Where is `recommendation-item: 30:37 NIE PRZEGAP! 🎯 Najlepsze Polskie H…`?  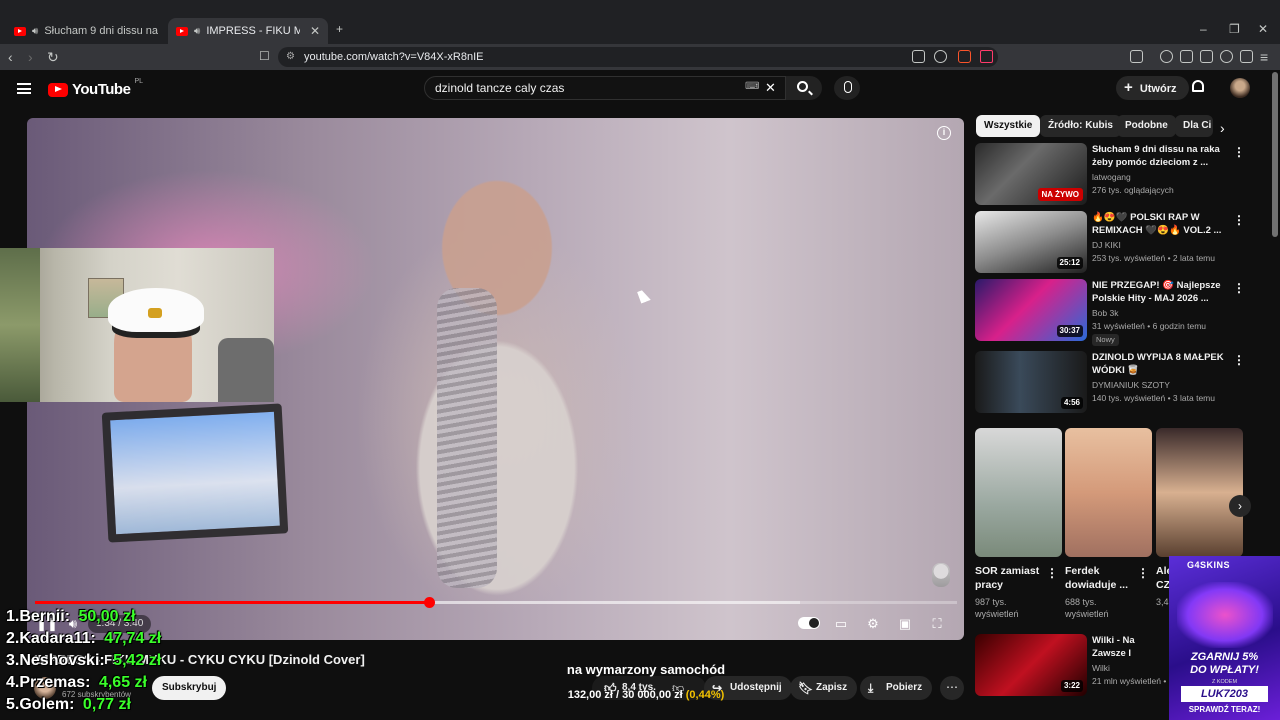
recommendation-item: 30:37 NIE PRZEGAP! 🎯 Najlepsze Polskie H… is located at coordinates (1120, 312).